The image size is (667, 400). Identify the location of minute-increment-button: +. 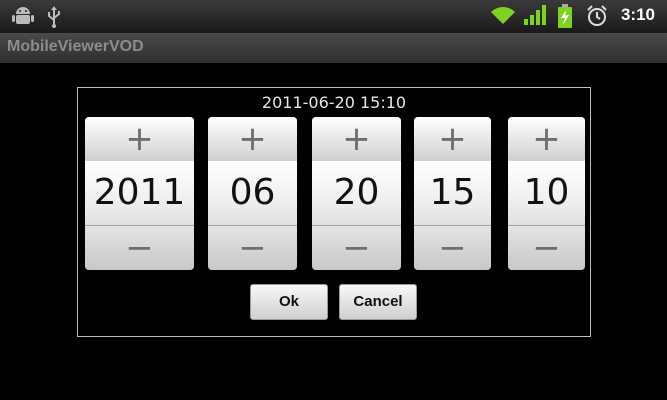
(546, 139).